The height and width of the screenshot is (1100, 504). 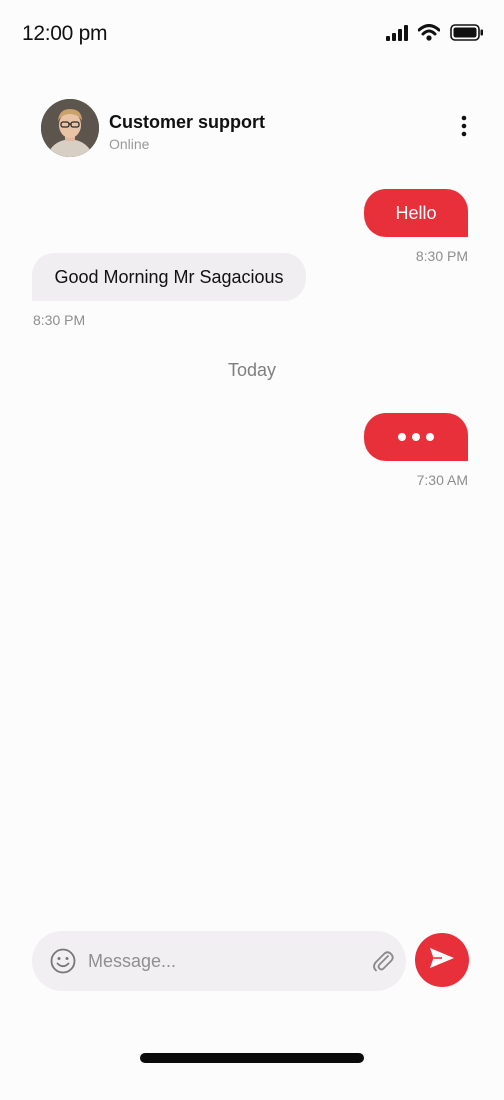 I want to click on status-time: 12:00 pm, so click(x=65, y=33).